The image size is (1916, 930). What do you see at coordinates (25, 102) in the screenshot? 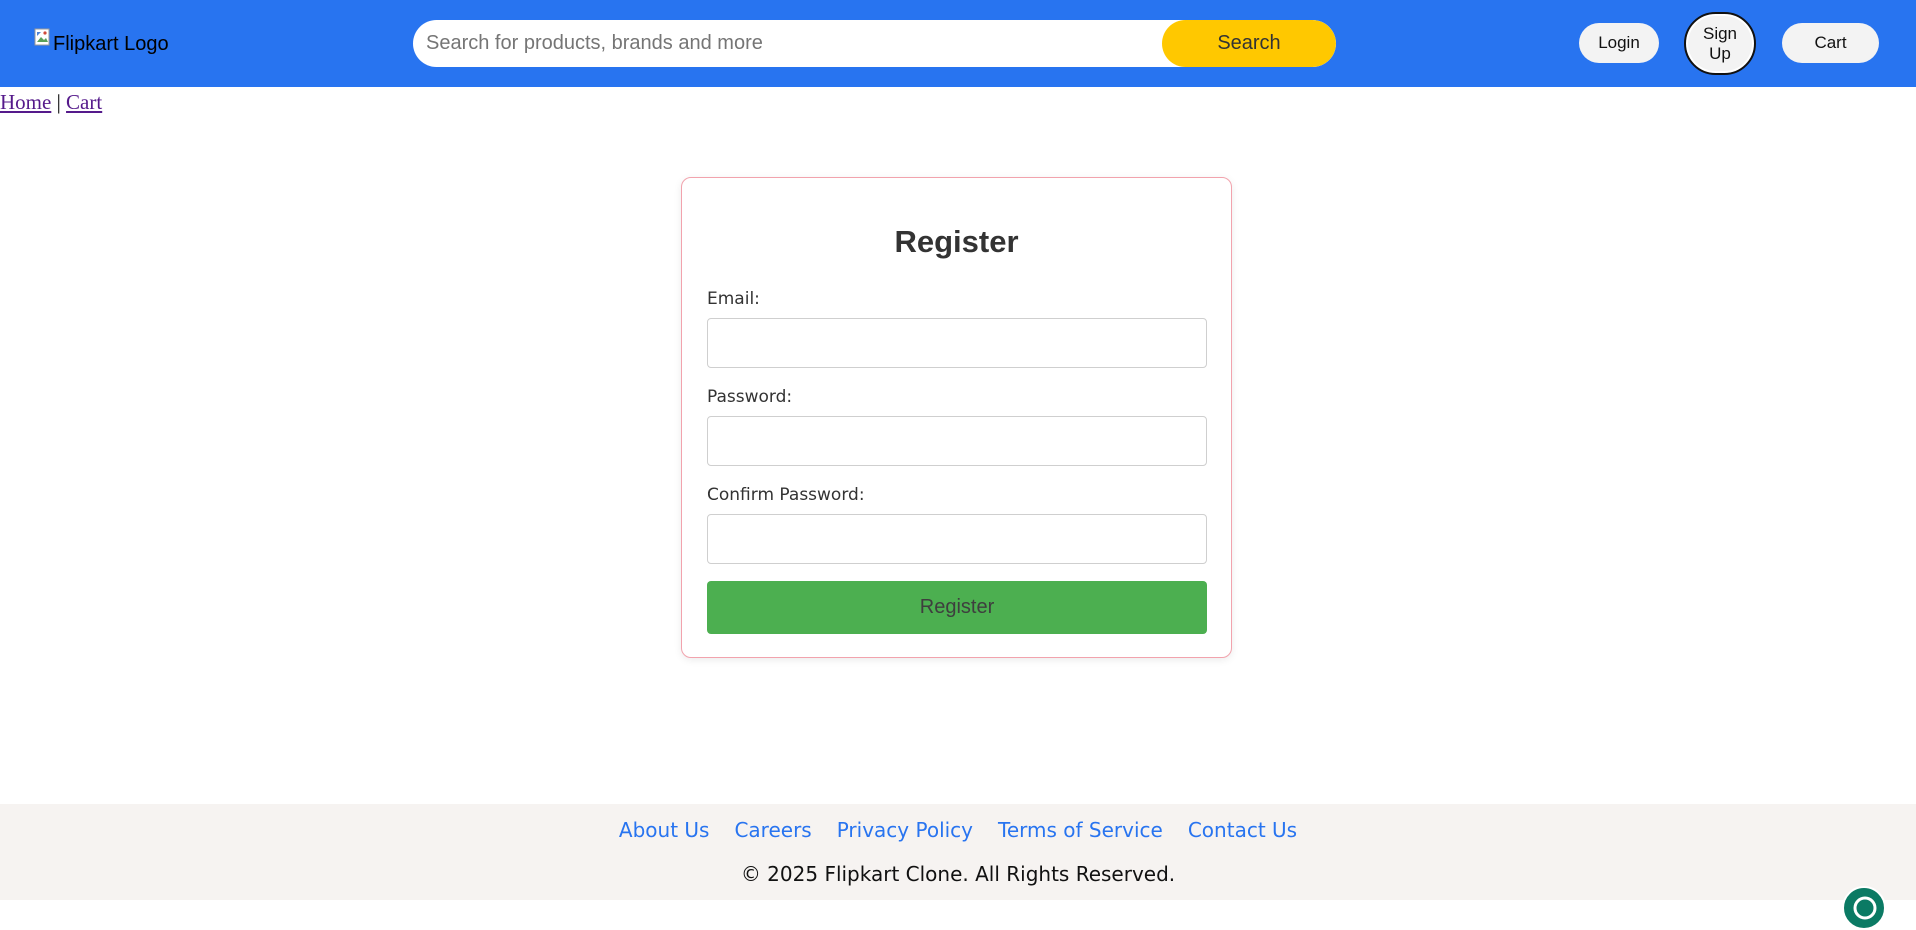
I see `breadcrumb-home-link: Home` at bounding box center [25, 102].